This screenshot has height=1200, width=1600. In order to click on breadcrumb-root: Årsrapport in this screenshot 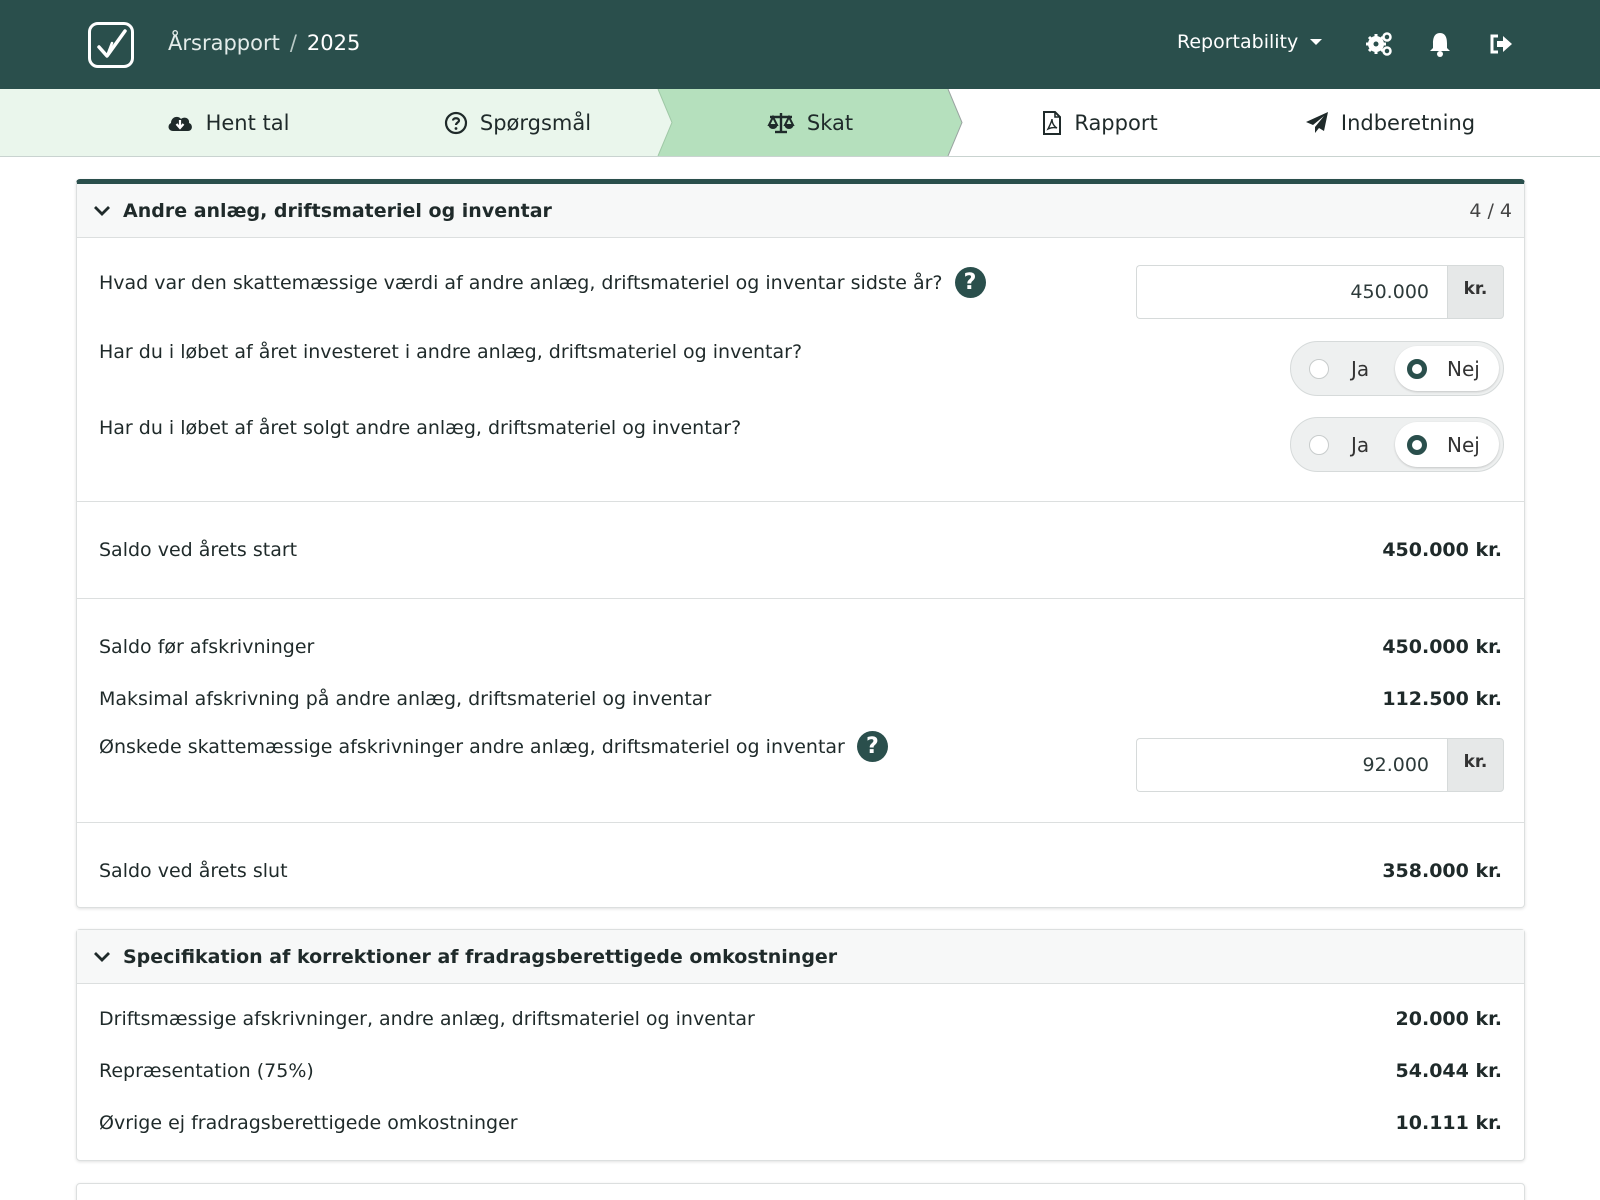, I will do `click(224, 43)`.